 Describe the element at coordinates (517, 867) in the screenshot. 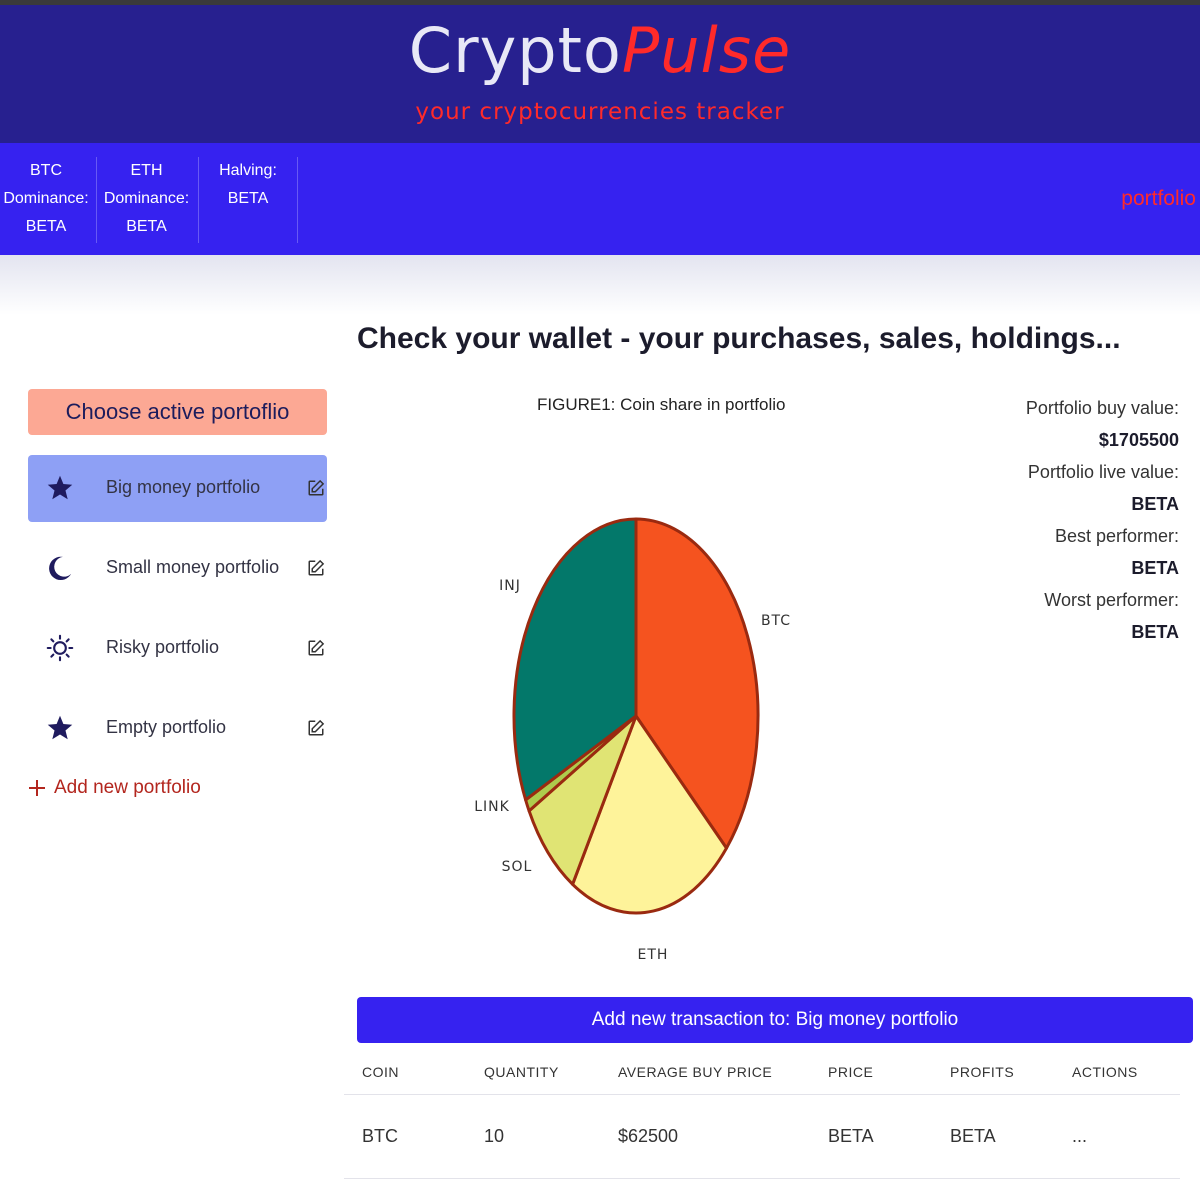

I see `pie-label-sol: SOL` at that location.